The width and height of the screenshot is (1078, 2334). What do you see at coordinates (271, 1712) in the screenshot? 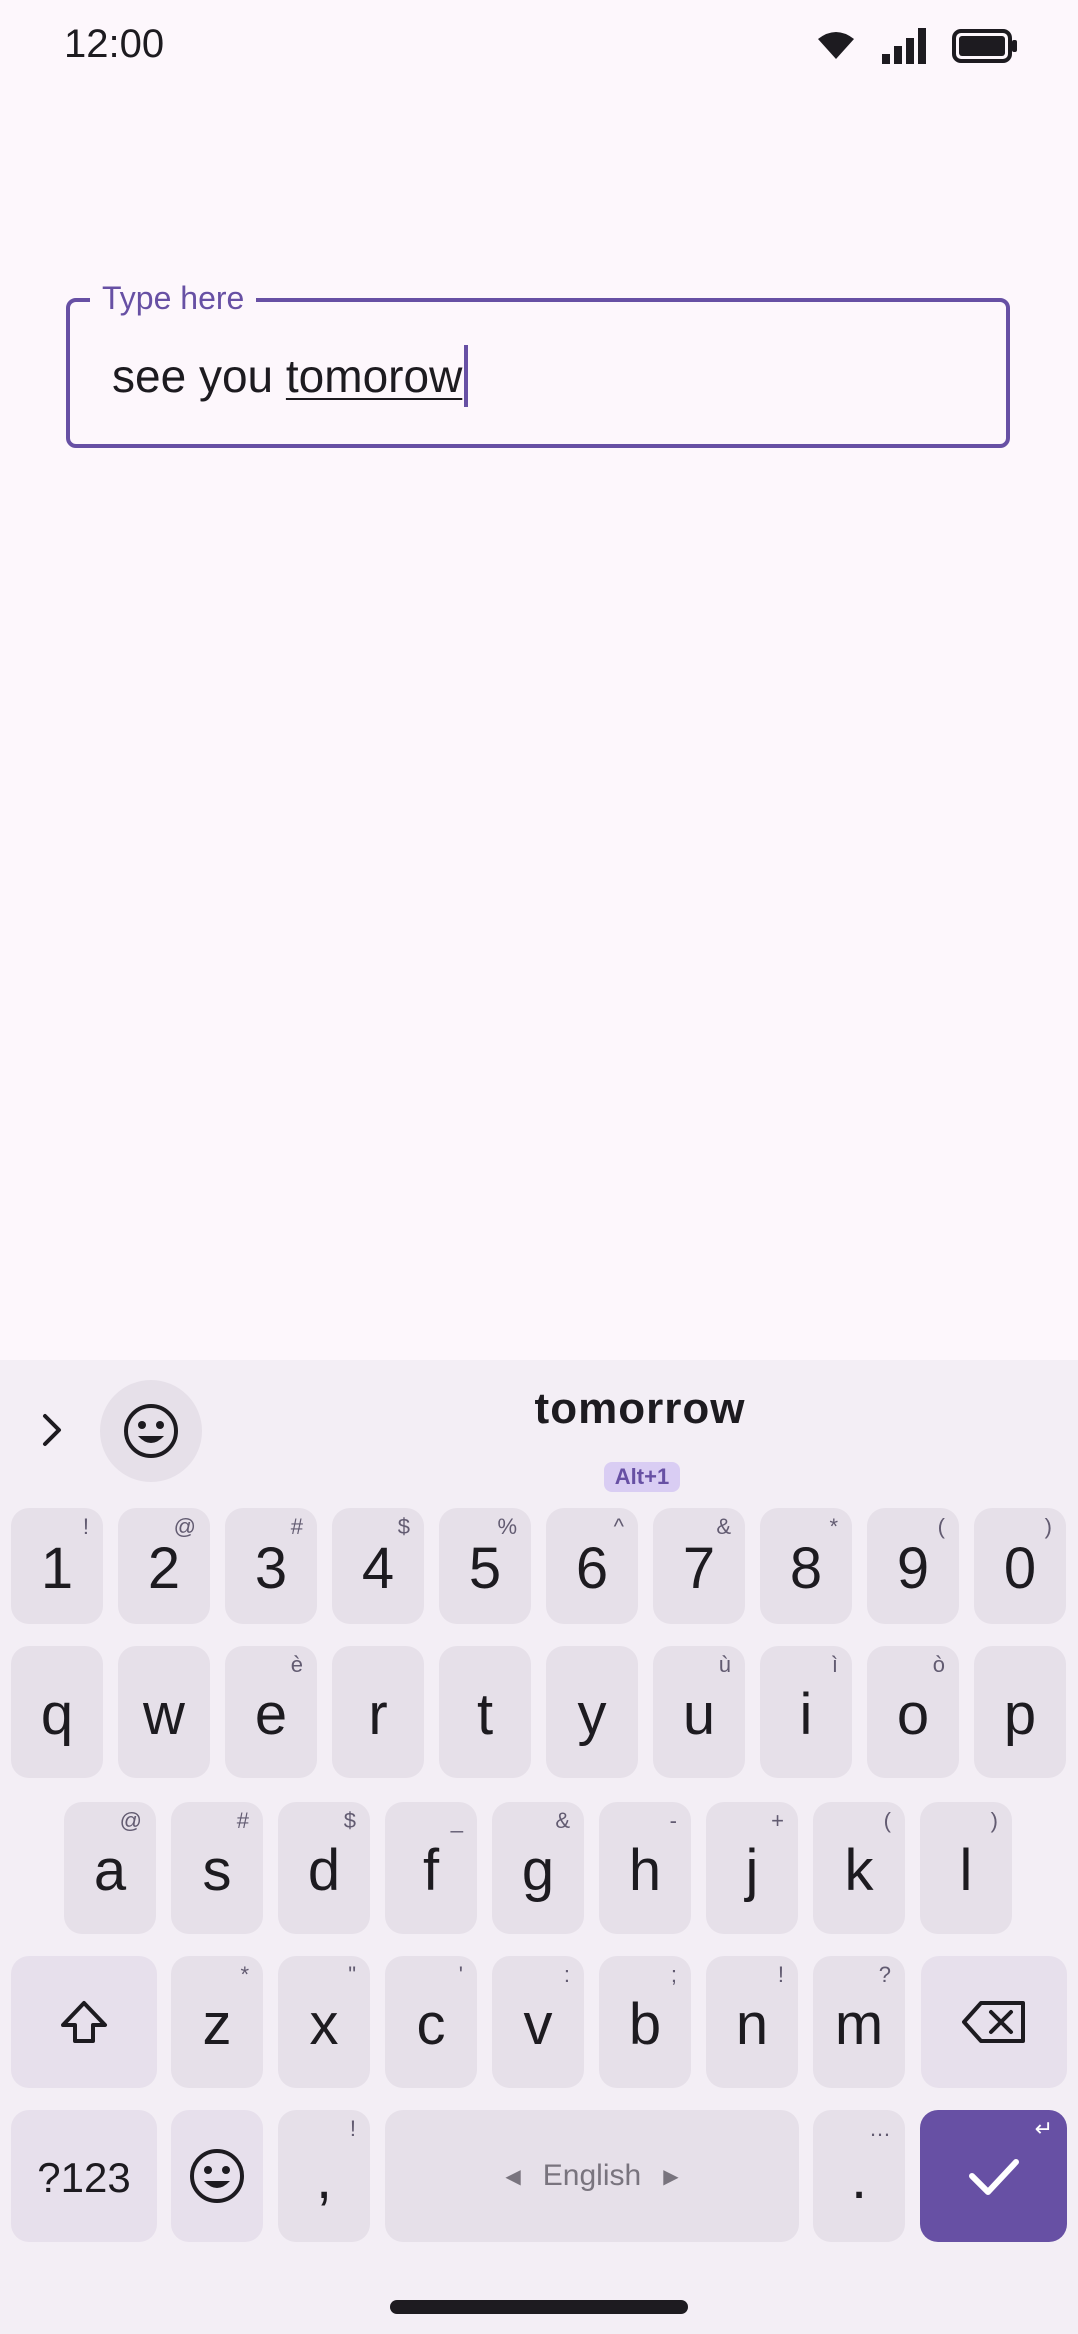
I see `key-e: eè` at bounding box center [271, 1712].